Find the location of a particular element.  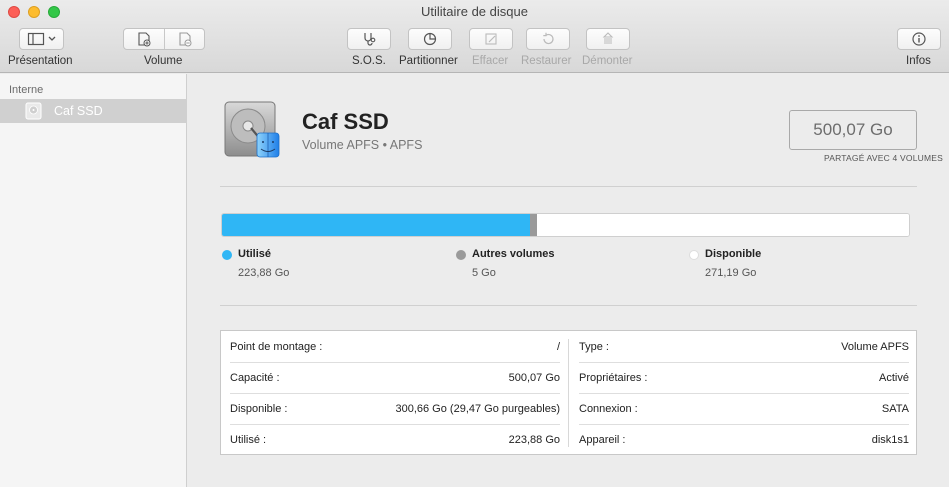

info-key: Point de montage : is located at coordinates (276, 347).